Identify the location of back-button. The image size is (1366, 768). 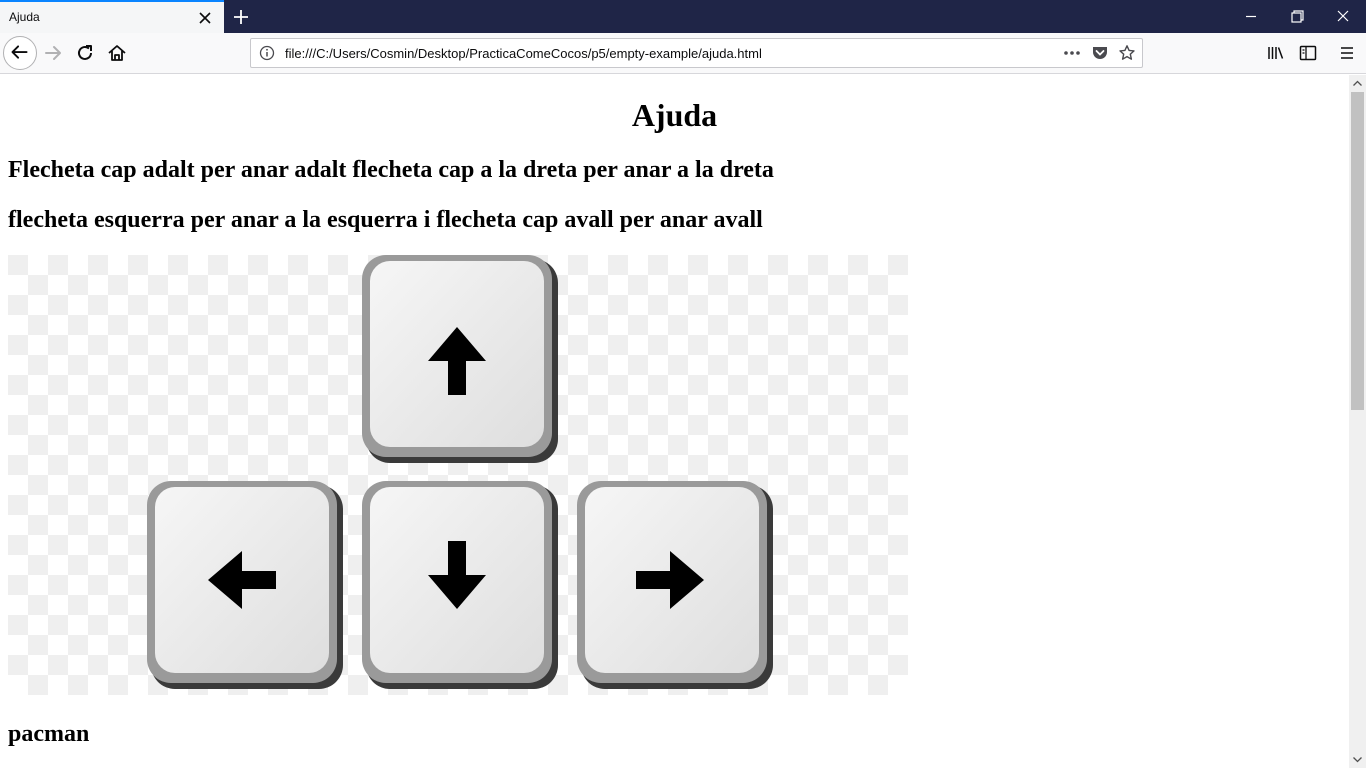
(20, 53).